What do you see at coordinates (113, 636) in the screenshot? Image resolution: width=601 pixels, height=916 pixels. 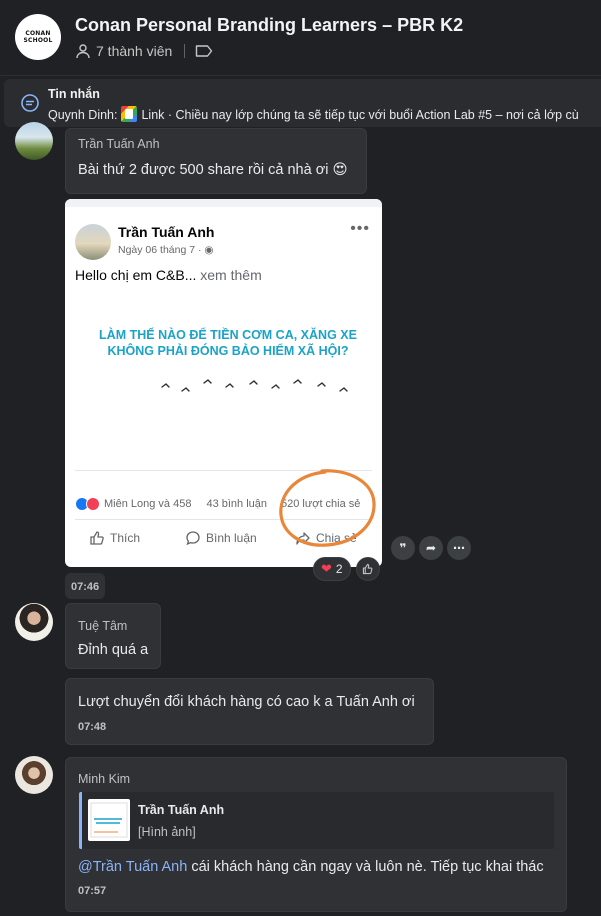 I see `message-bubble: Tuệ Tâm Đỉnh quá a` at bounding box center [113, 636].